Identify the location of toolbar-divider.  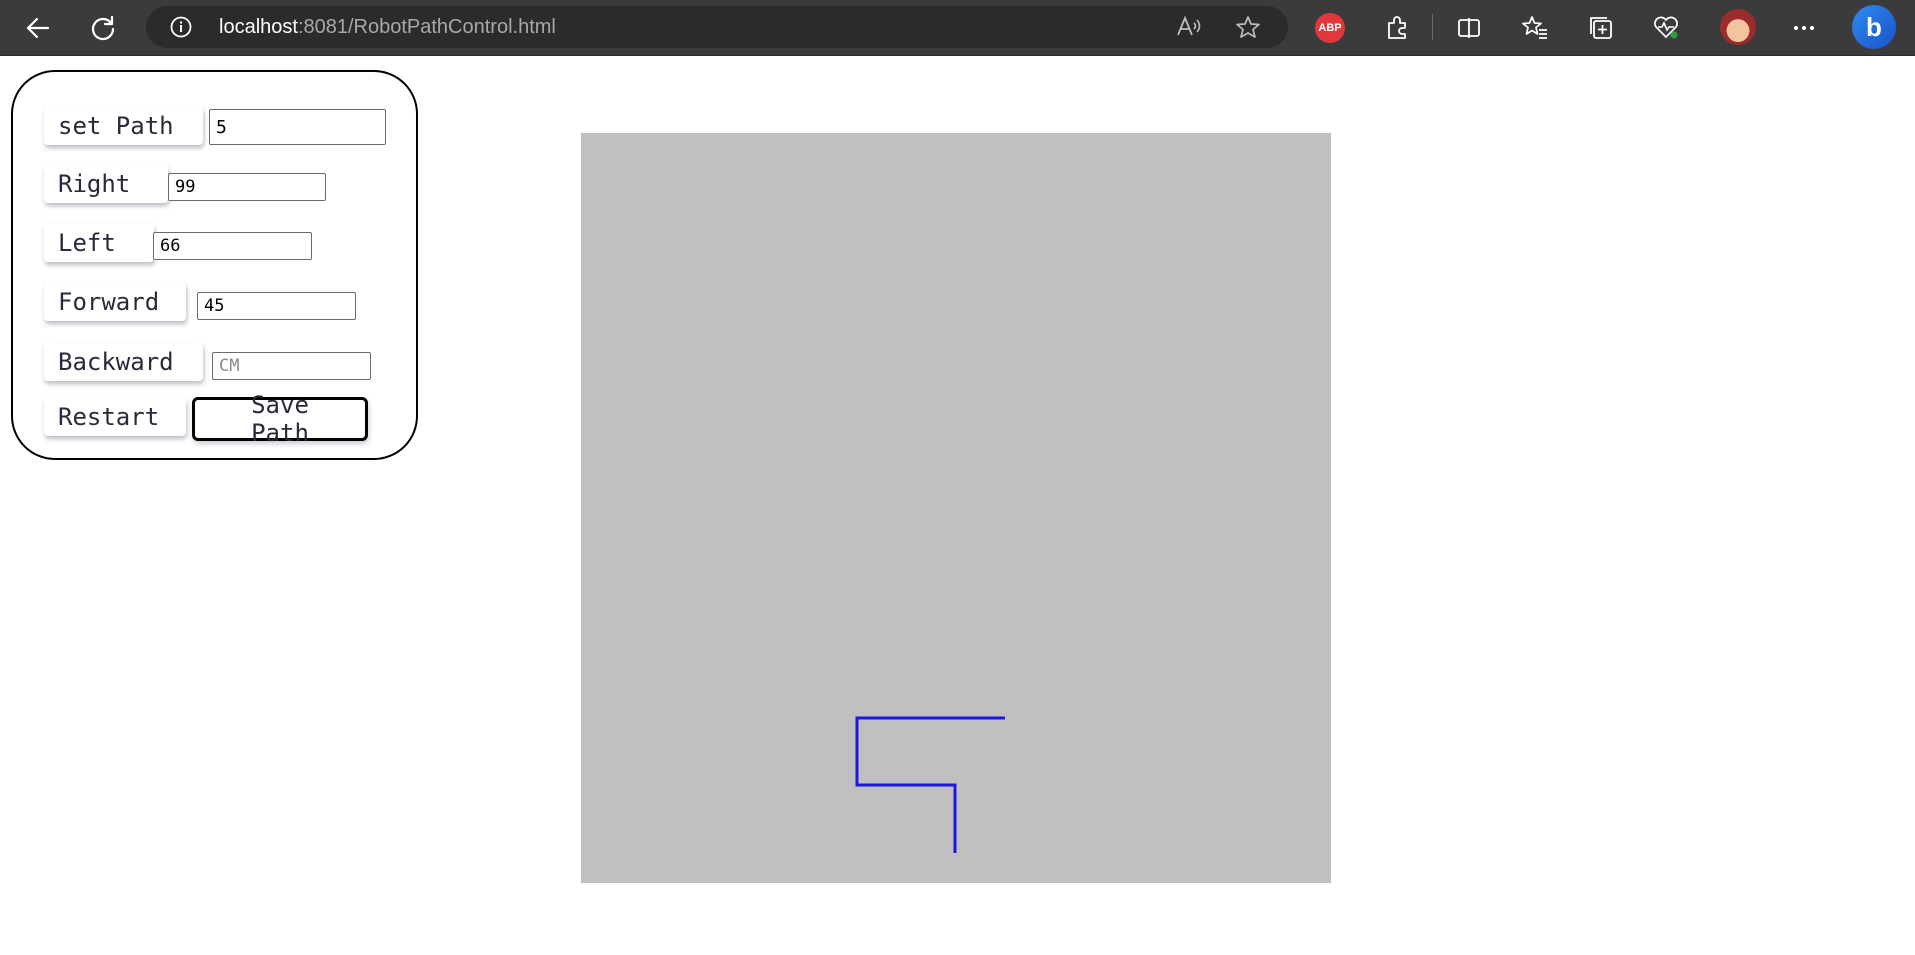
(1432, 27).